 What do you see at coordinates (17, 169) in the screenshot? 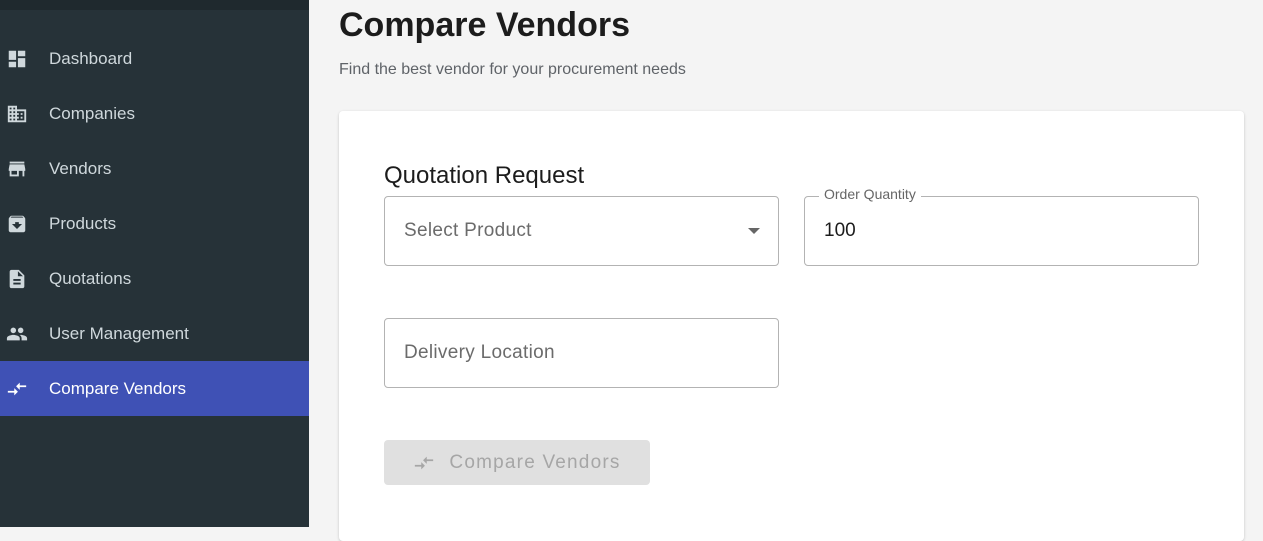
I see `store-icon` at bounding box center [17, 169].